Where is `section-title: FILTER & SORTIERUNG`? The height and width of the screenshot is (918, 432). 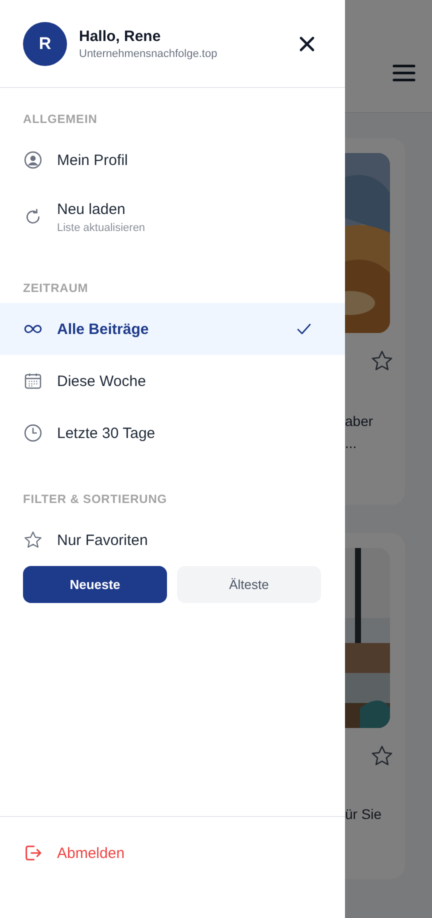 section-title: FILTER & SORTIERUNG is located at coordinates (95, 499).